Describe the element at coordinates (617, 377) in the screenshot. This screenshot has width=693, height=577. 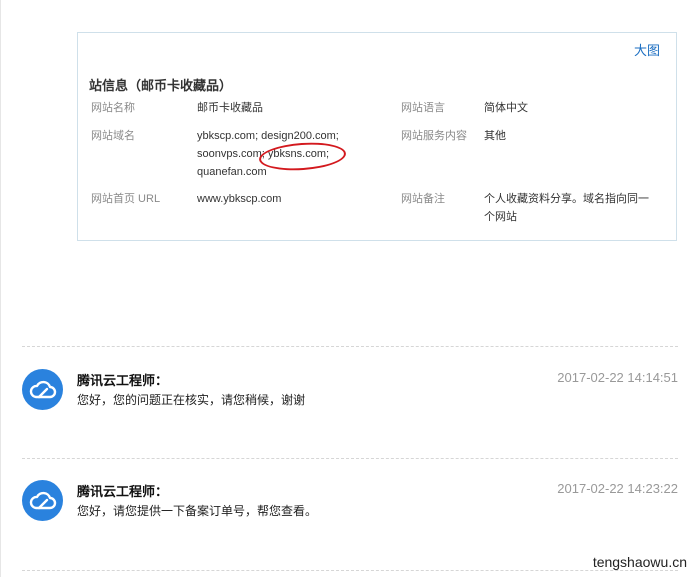
I see `message-timestamp: 2017-02-22 14:14:51` at that location.